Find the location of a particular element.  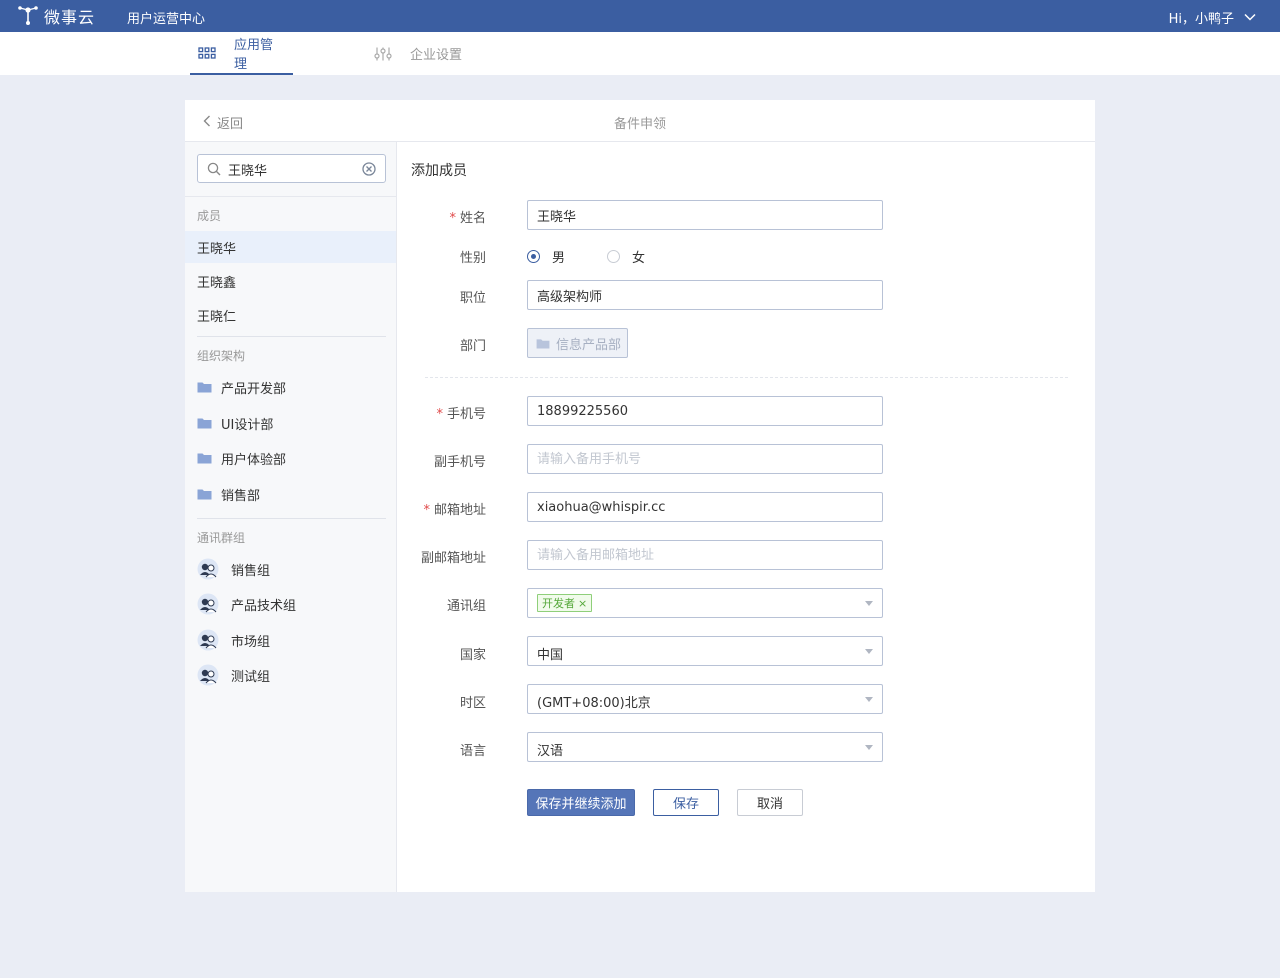

groups-section-label: 通讯群组 is located at coordinates (221, 538).